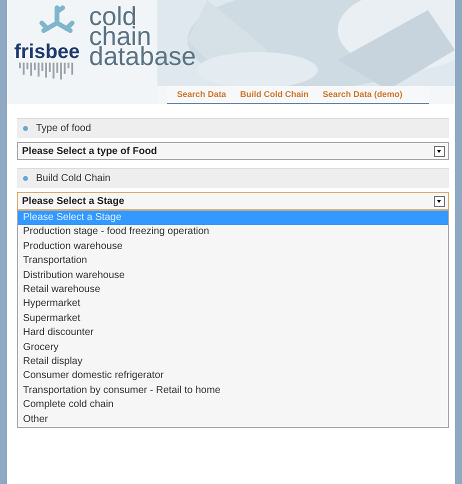 The height and width of the screenshot is (484, 462). I want to click on dropdown-option: Distribution warehouse, so click(233, 276).